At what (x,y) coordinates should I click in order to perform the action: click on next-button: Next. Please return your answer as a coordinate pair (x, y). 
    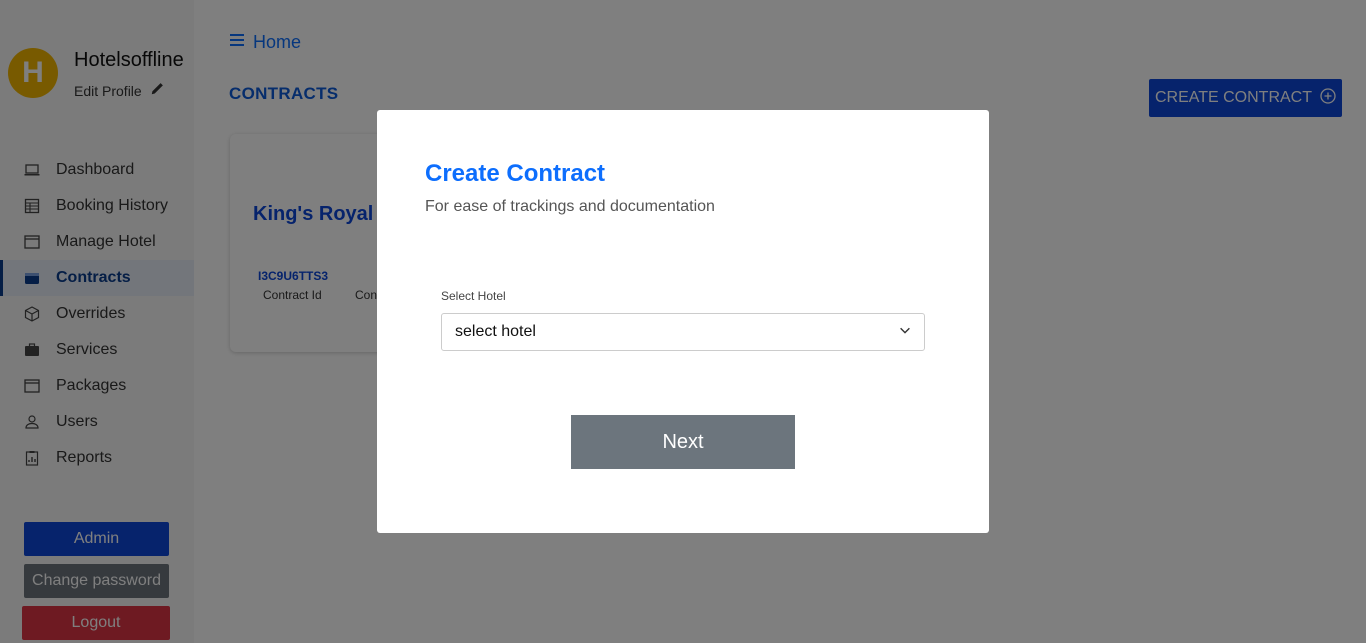
    Looking at the image, I should click on (683, 442).